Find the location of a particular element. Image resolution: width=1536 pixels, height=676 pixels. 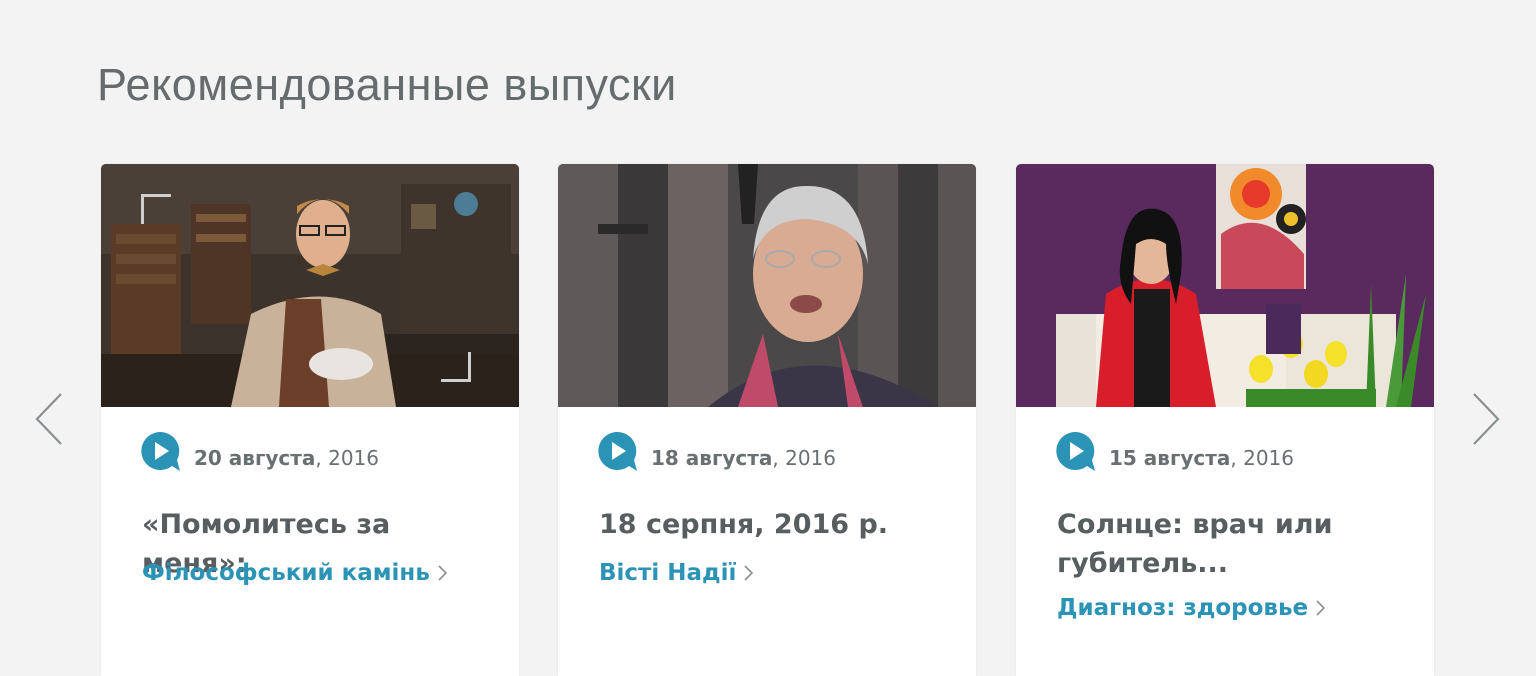

episode-date: 20 августа, 2016 is located at coordinates (287, 458).